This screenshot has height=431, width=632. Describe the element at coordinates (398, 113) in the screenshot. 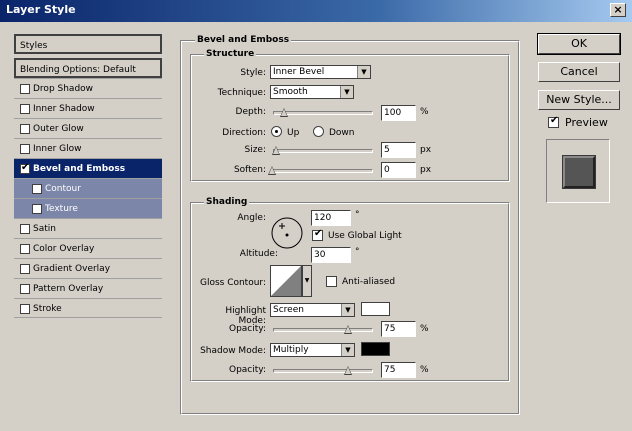

I see `depth-input: 100` at that location.